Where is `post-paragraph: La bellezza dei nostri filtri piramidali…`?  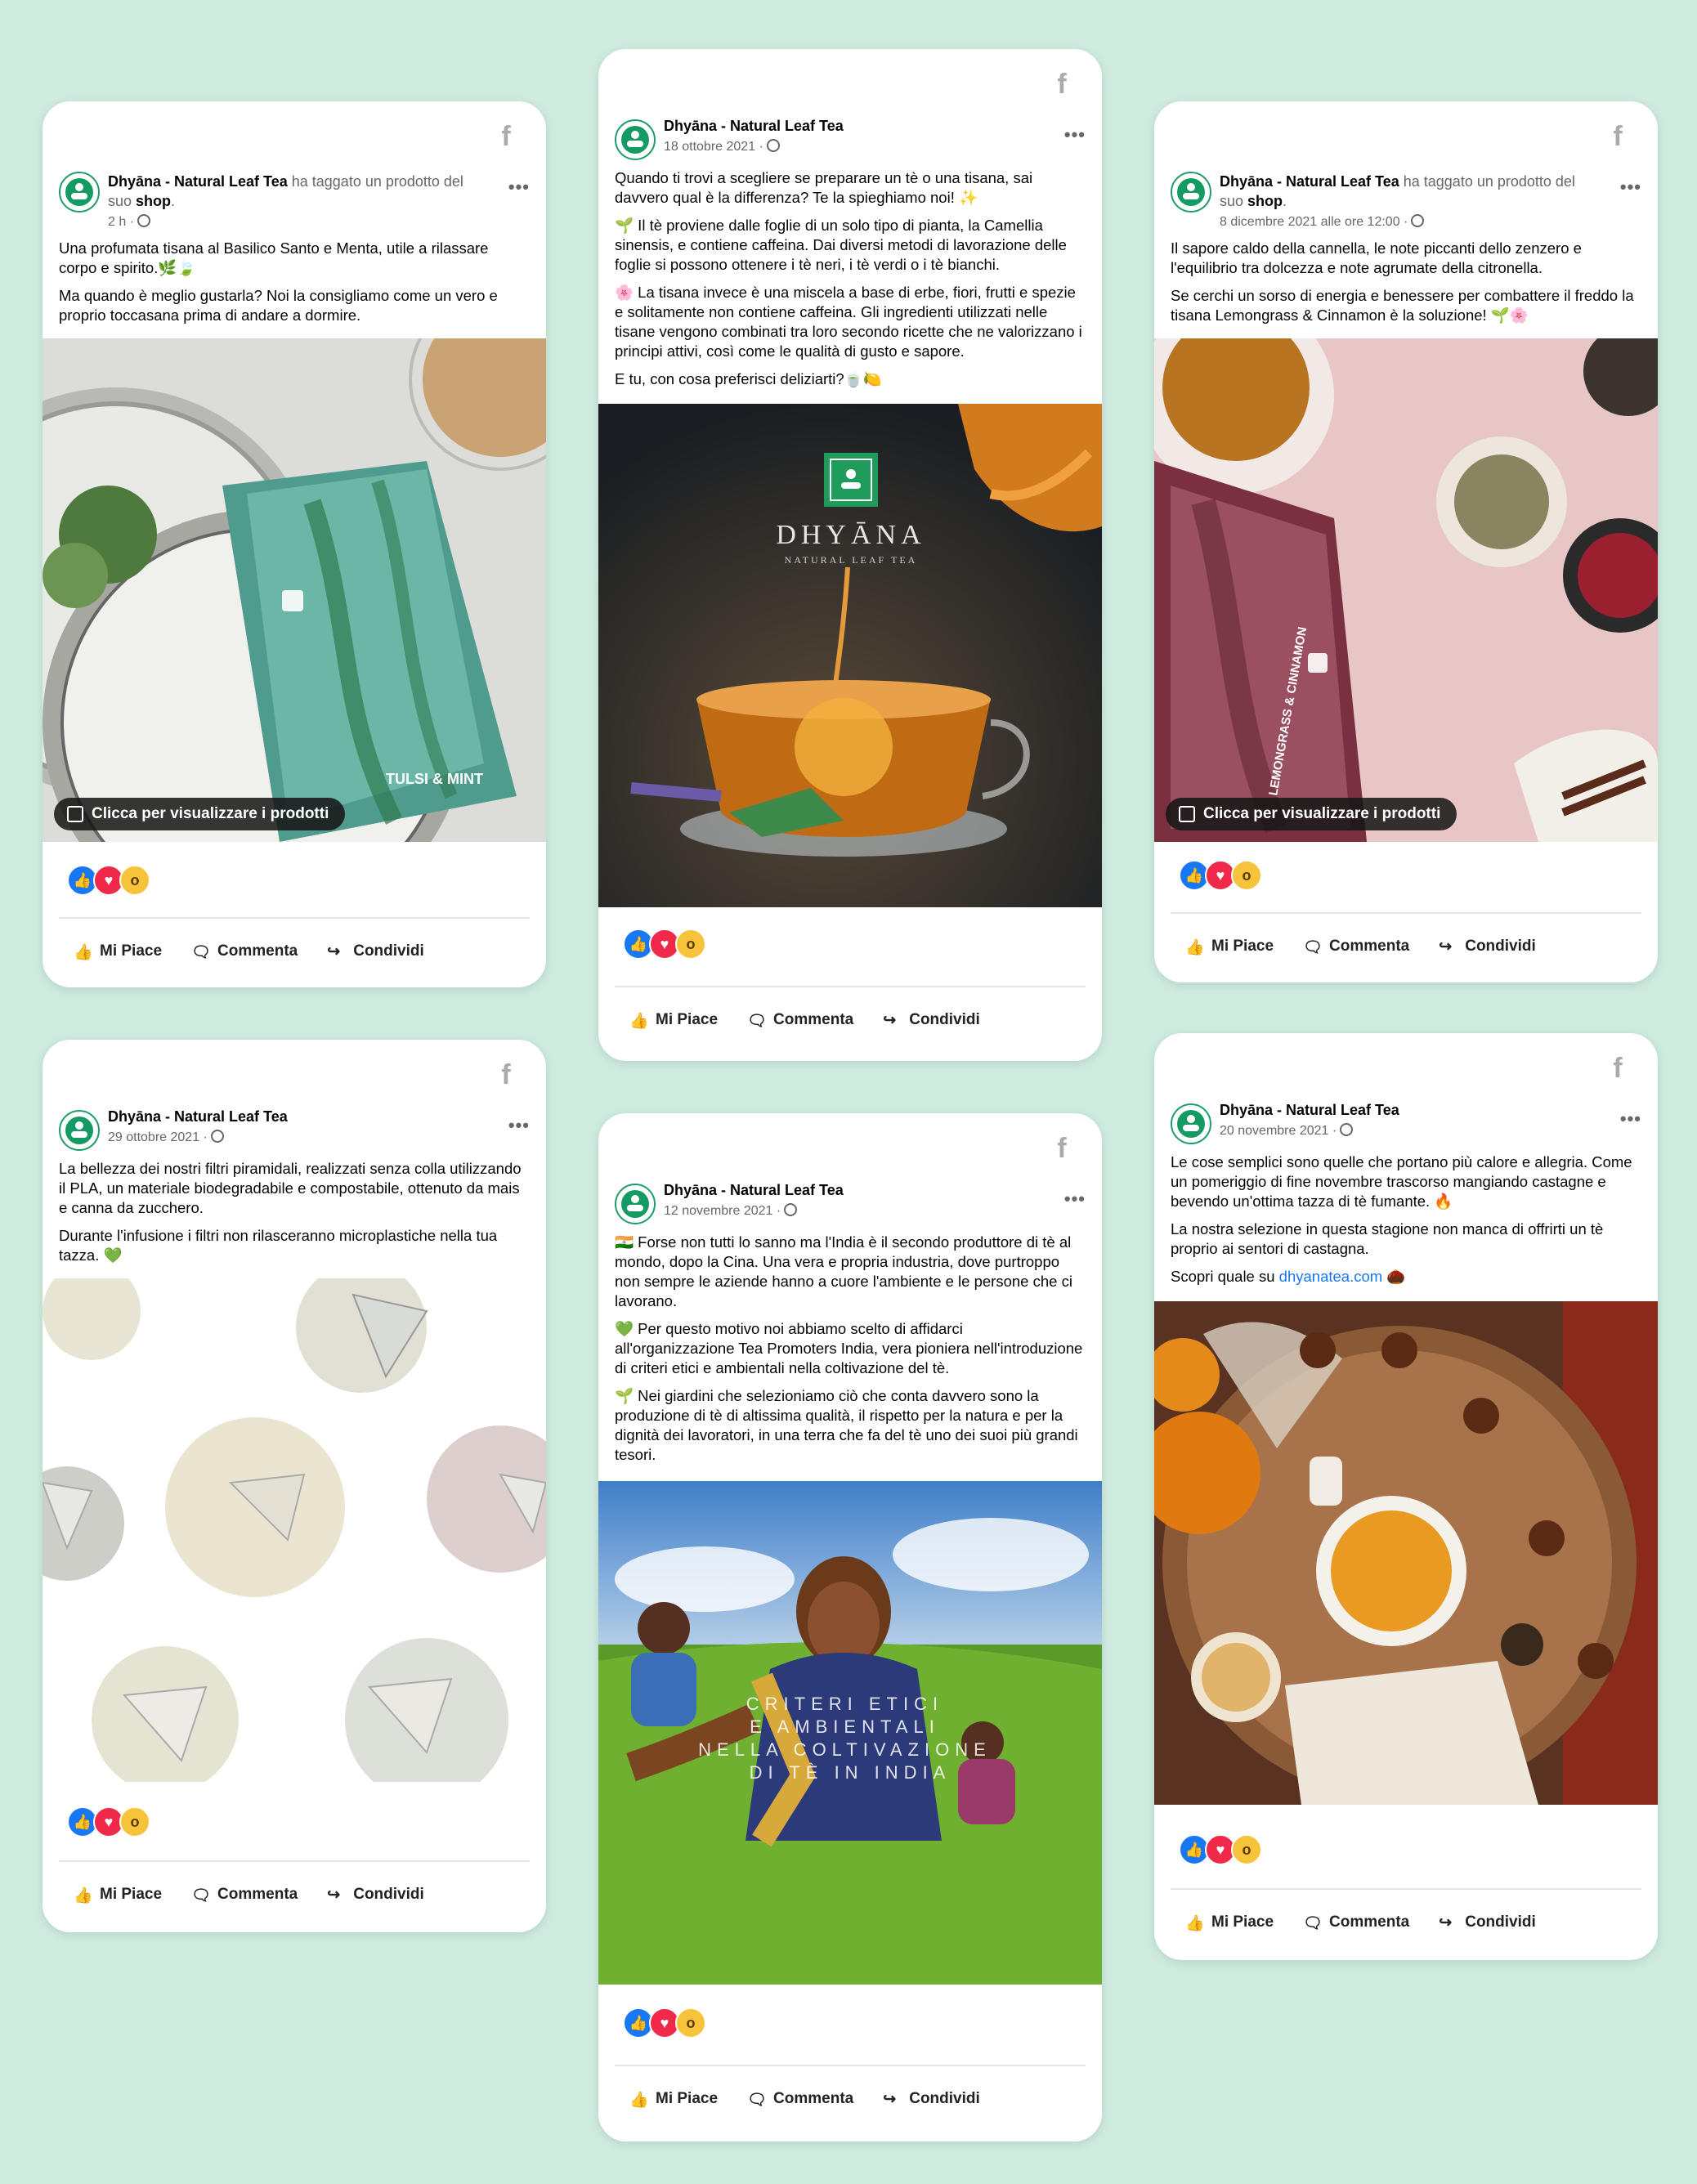 post-paragraph: La bellezza dei nostri filtri piramidali… is located at coordinates (290, 1188).